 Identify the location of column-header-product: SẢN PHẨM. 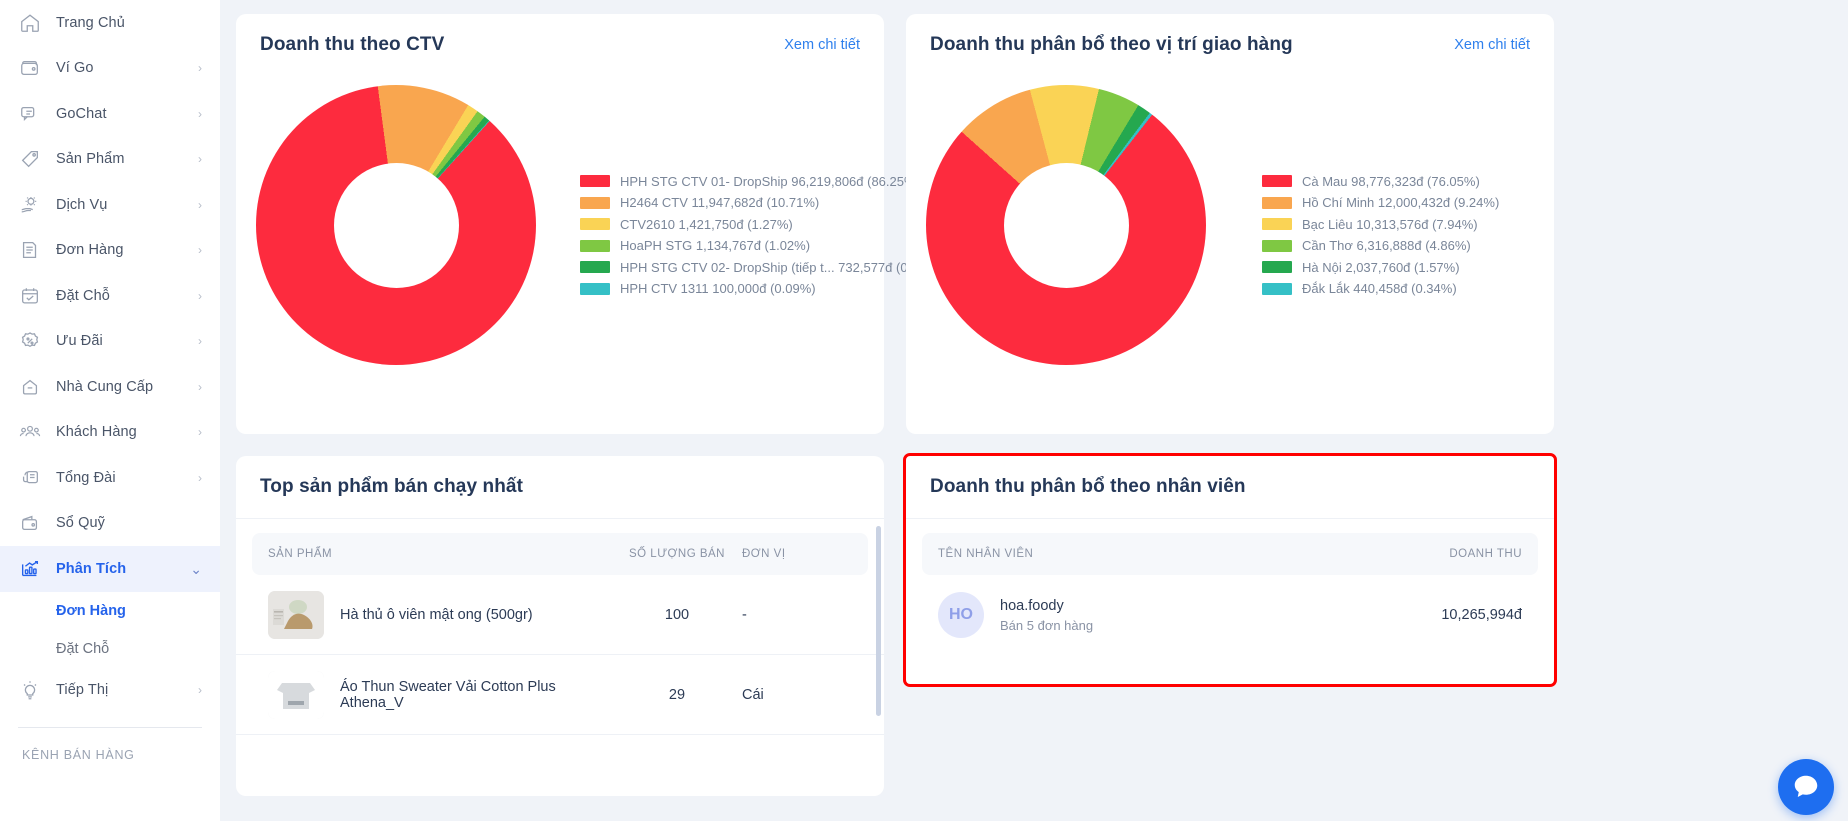
(300, 554).